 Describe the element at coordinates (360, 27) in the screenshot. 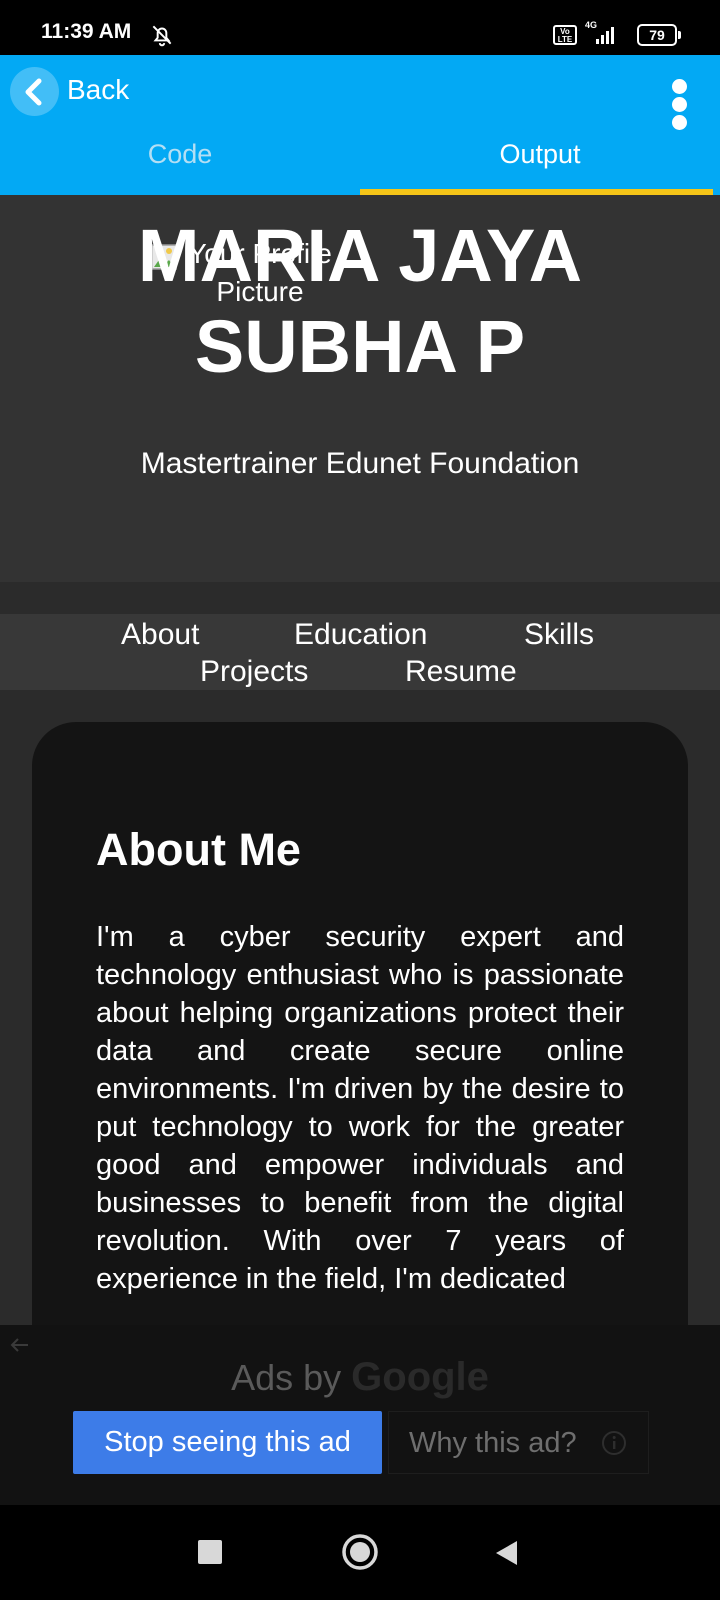

I see `status-bar: 11:39 AM Vo LTE 4G 79` at that location.